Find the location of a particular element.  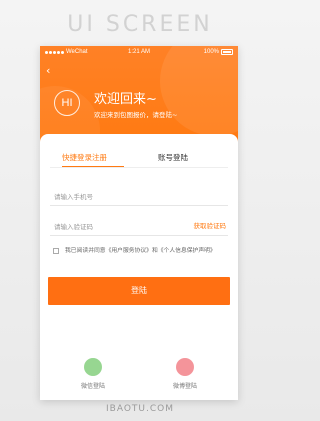

wechat-login-label: 微信登陆 is located at coordinates (92, 386).